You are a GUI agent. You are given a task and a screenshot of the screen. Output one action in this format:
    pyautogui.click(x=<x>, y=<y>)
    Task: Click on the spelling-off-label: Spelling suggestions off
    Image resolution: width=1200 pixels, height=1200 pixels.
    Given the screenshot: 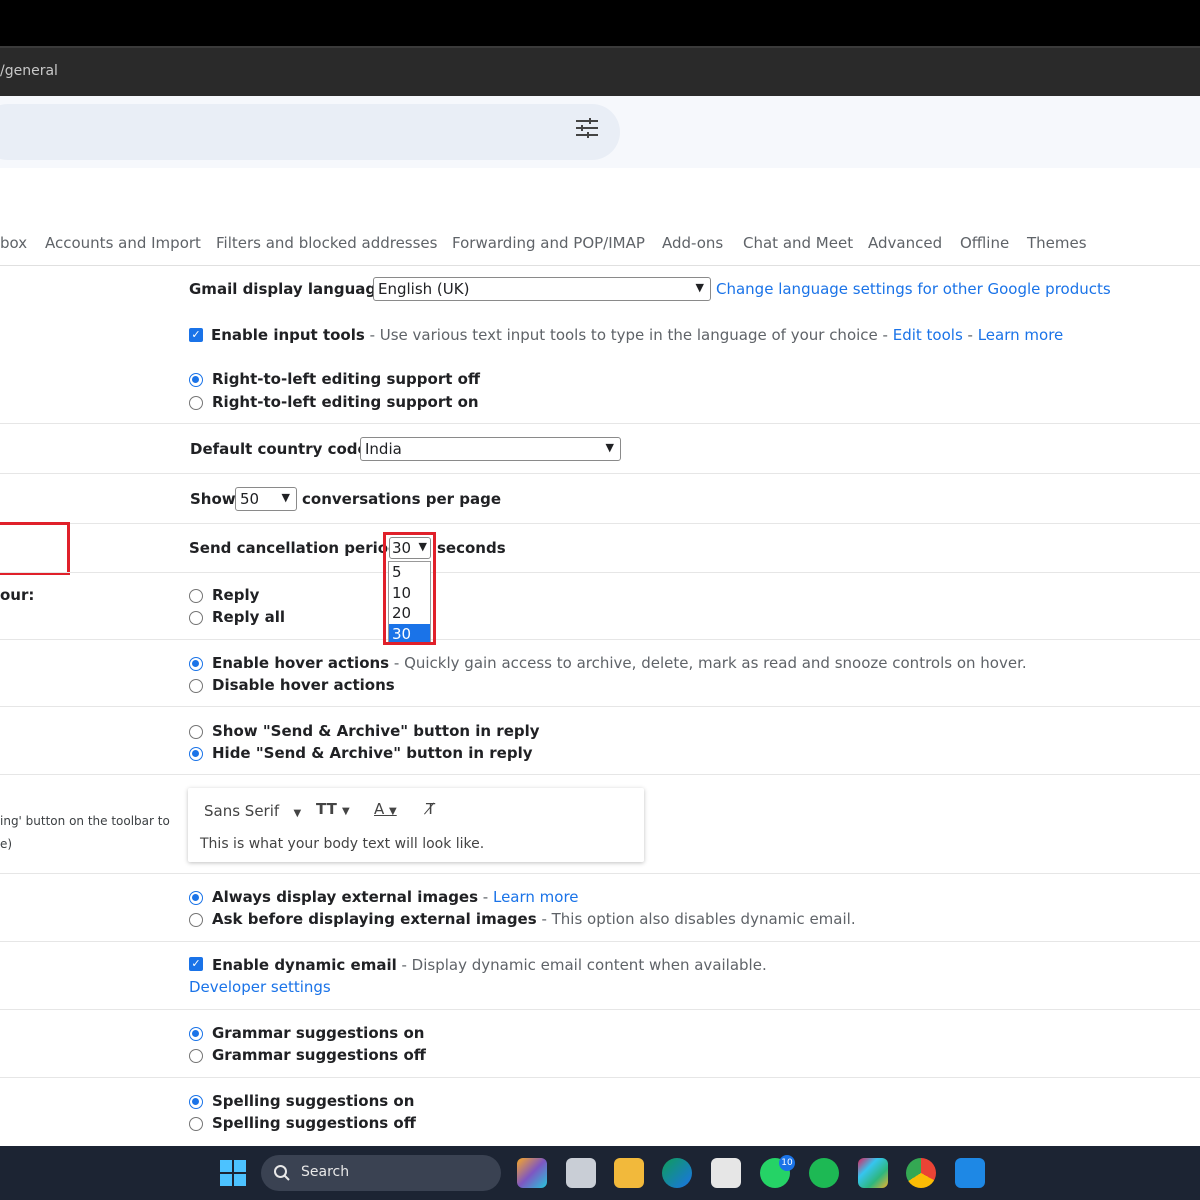 What is the action you would take?
    pyautogui.click(x=314, y=1123)
    